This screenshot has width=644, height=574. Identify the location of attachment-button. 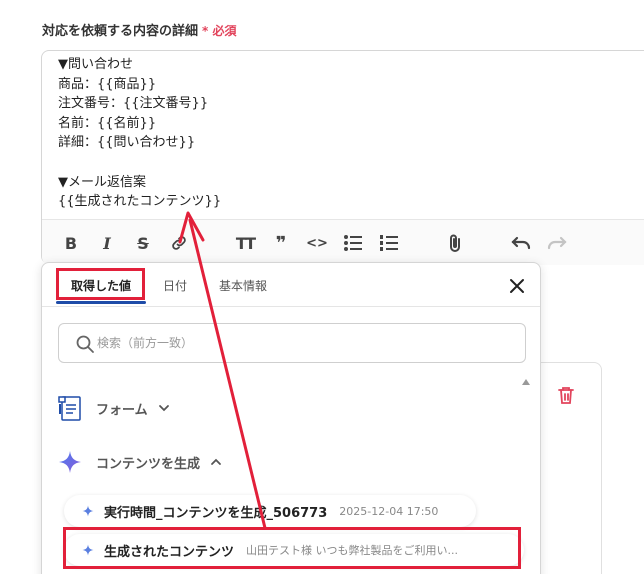
(455, 243).